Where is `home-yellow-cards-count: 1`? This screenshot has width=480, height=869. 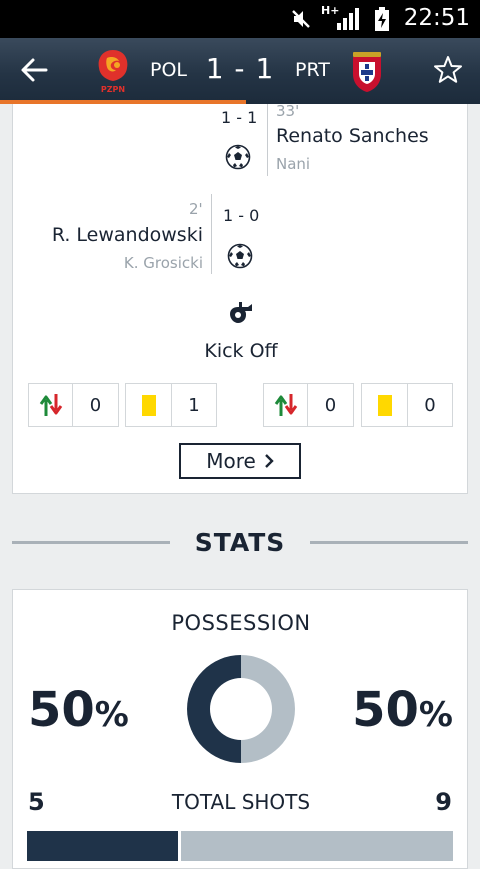 home-yellow-cards-count: 1 is located at coordinates (194, 405).